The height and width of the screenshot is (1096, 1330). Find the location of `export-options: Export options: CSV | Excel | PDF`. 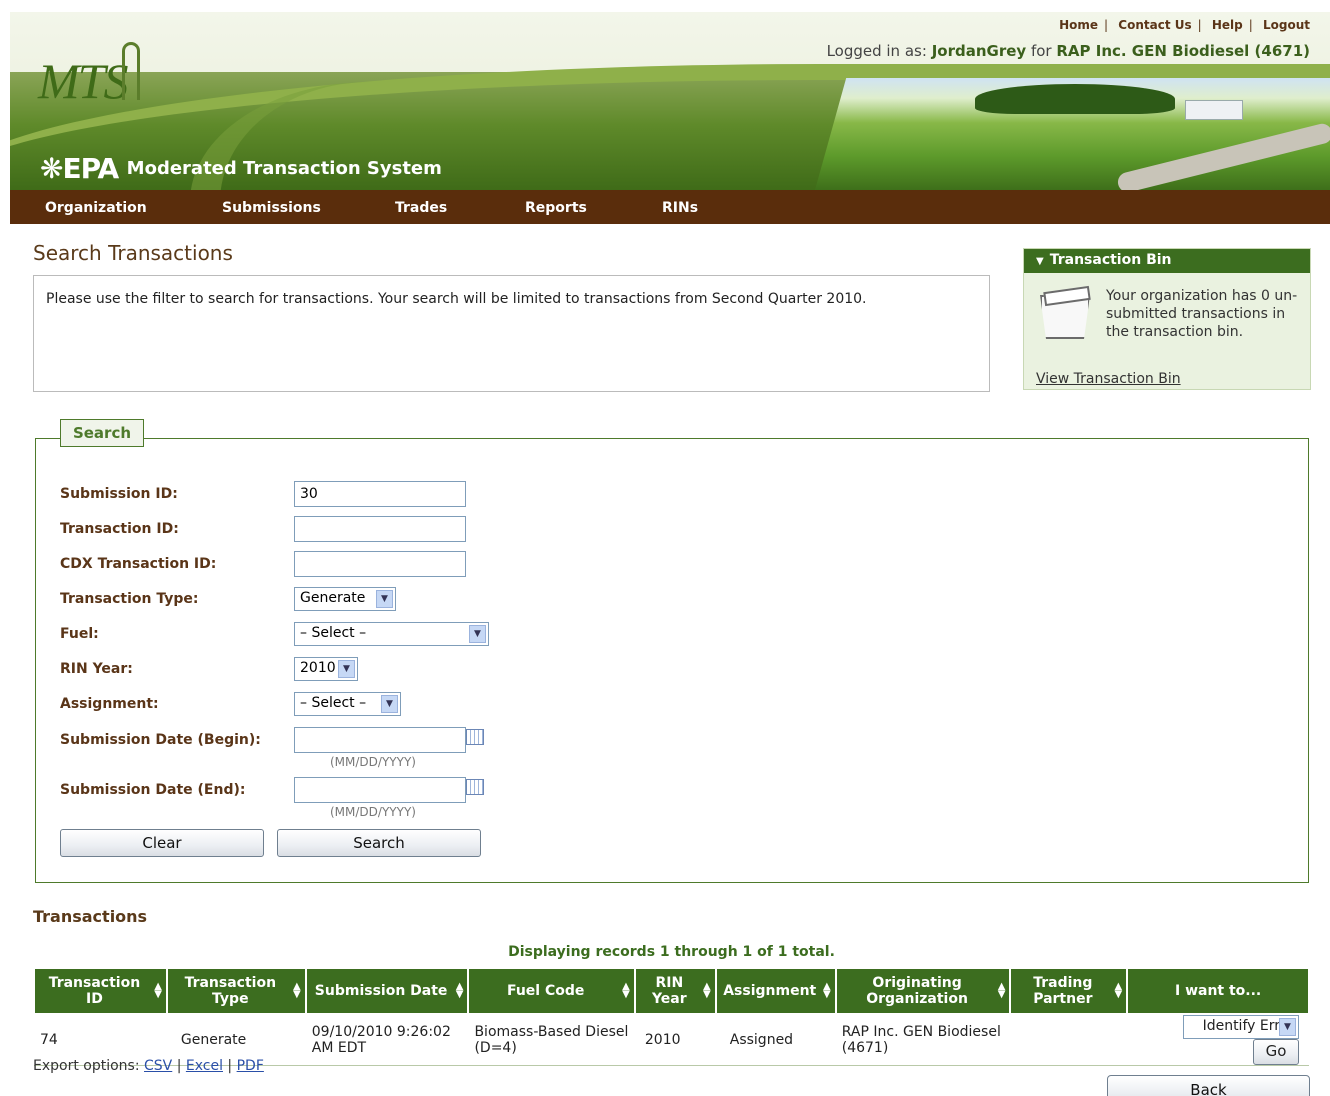

export-options: Export options: CSV | Excel | PDF is located at coordinates (148, 1066).